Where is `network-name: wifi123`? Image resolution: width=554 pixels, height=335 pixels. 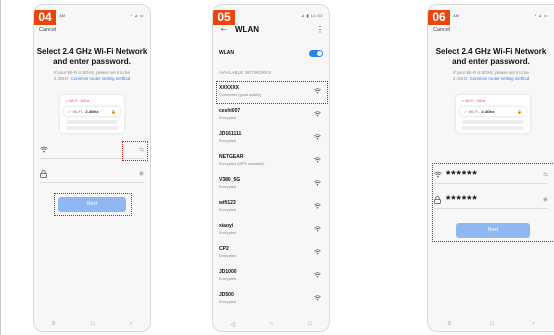 network-name: wifi123 is located at coordinates (227, 203).